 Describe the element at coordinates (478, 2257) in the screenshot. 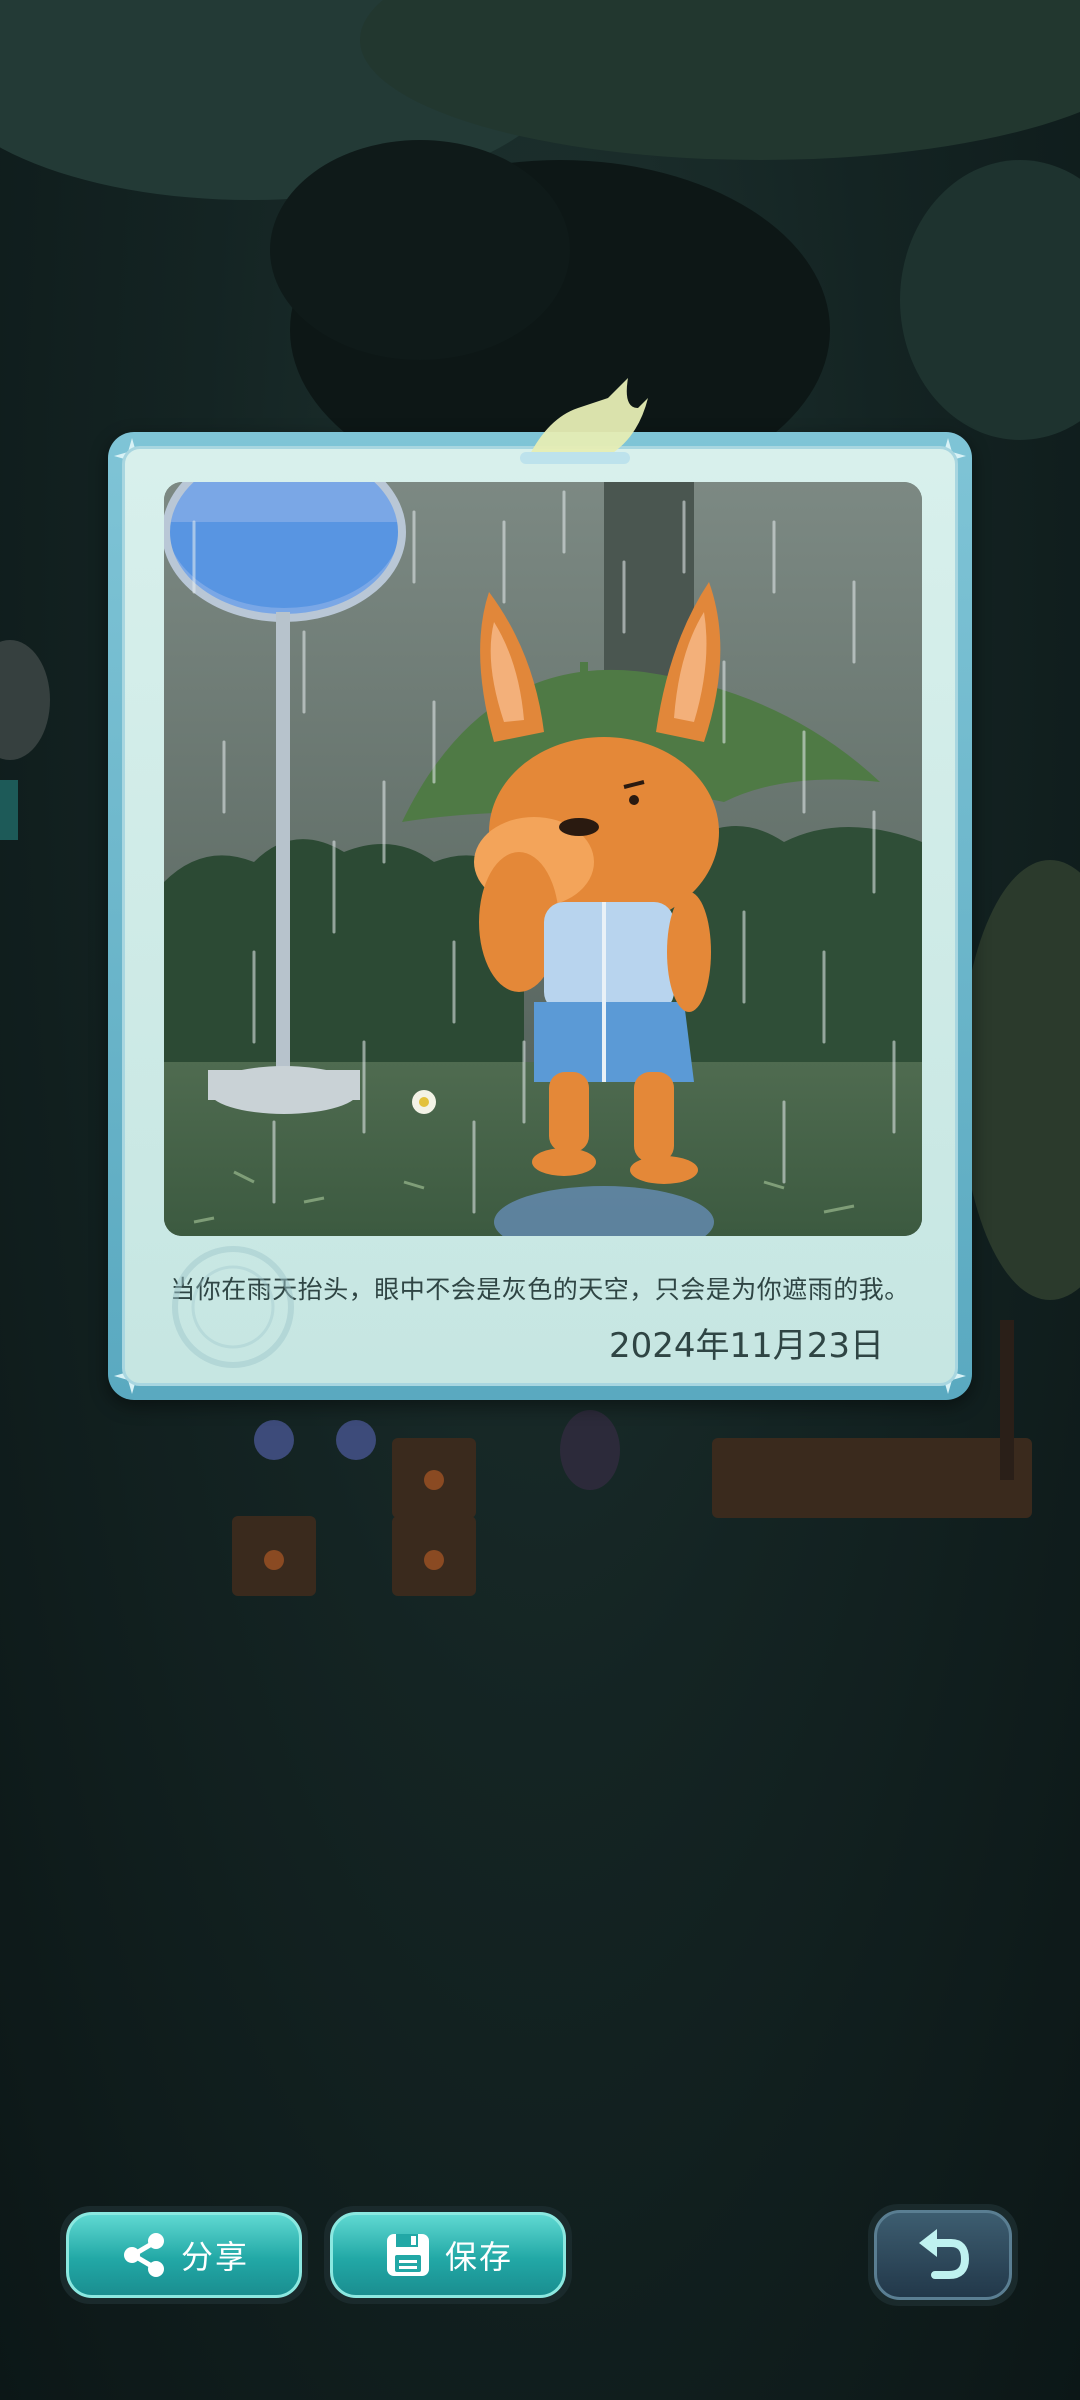

I see `save-button-label: 保存` at that location.